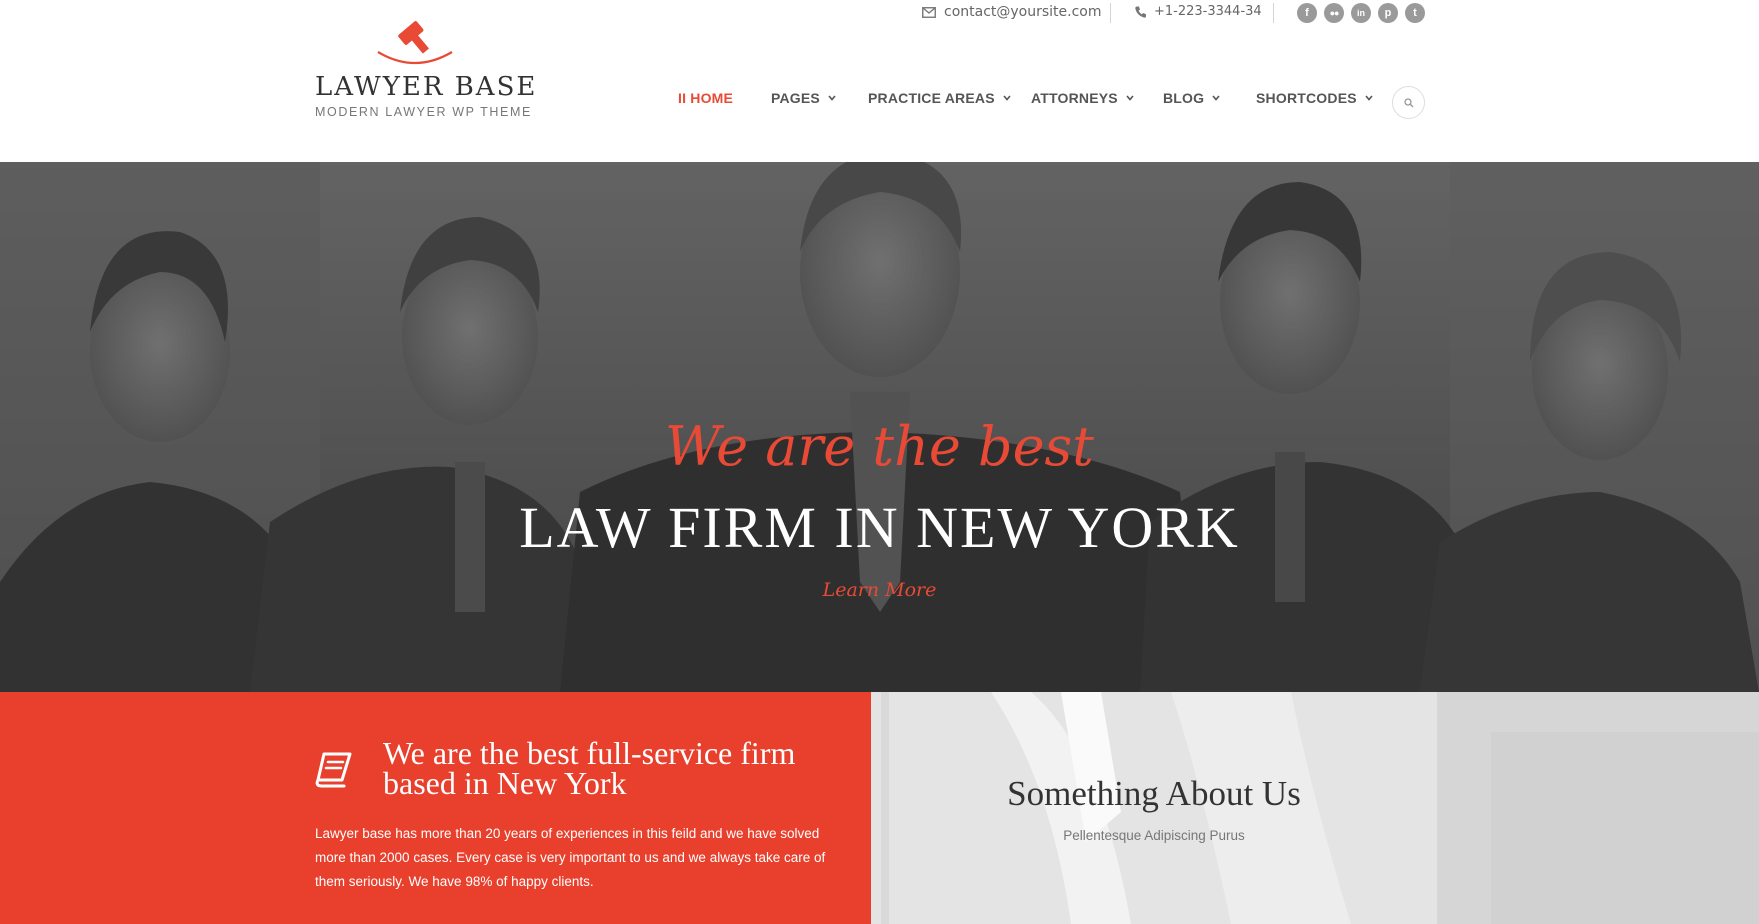 The height and width of the screenshot is (924, 1759). What do you see at coordinates (879, 590) in the screenshot?
I see `learn-more-link: Learn More` at bounding box center [879, 590].